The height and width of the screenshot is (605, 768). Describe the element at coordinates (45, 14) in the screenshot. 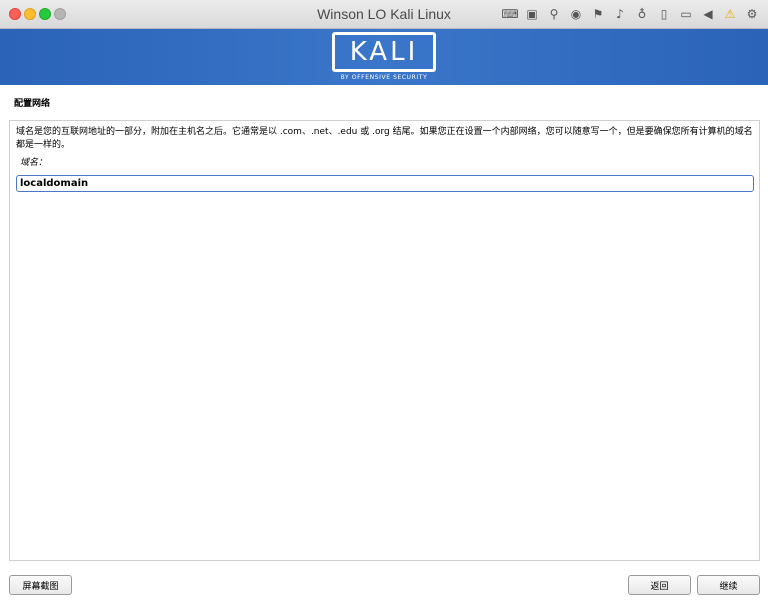

I see `maximize-window-button` at that location.